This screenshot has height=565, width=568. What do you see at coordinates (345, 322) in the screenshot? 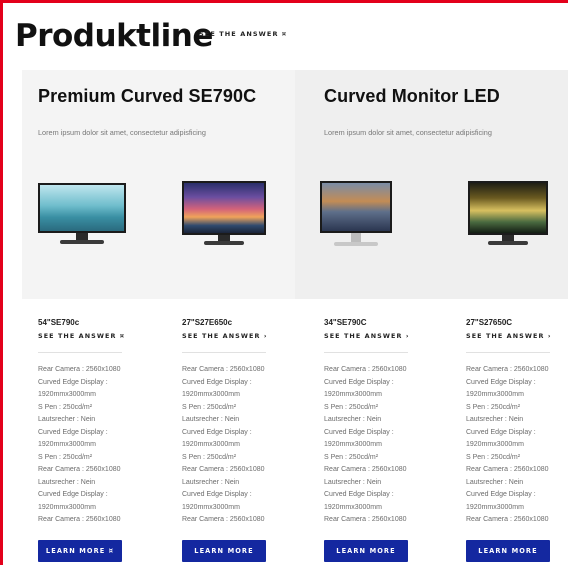
I see `product-model: 34"SE790C` at bounding box center [345, 322].